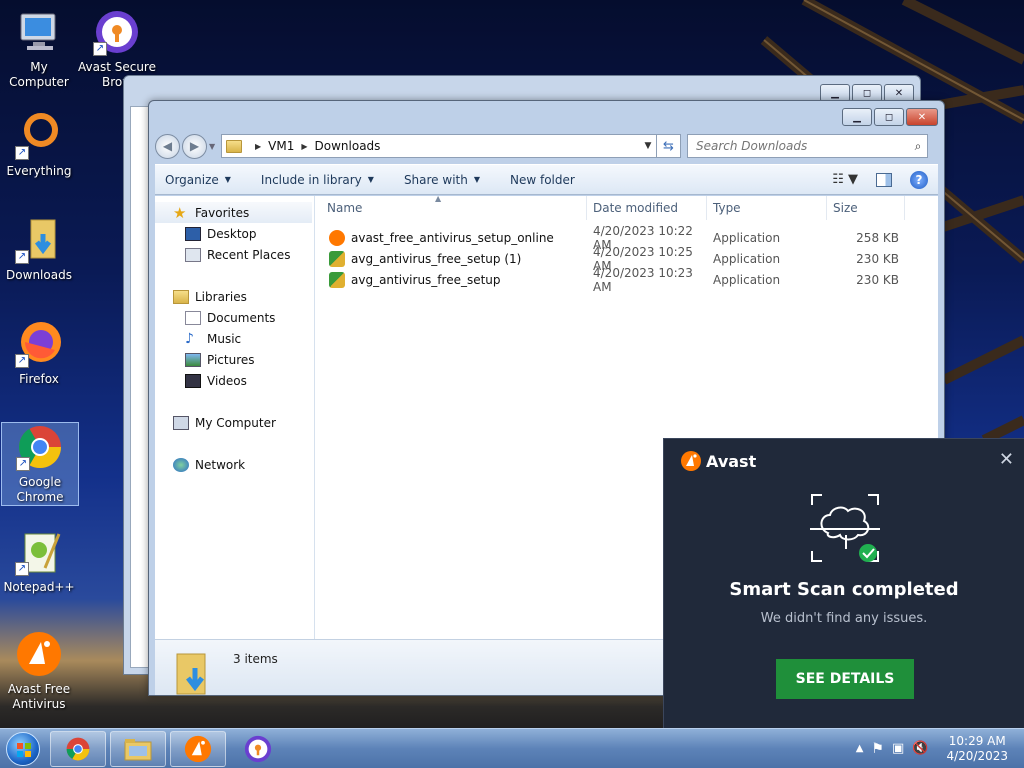  What do you see at coordinates (193, 673) in the screenshot?
I see `downloads-folder-icon` at bounding box center [193, 673].